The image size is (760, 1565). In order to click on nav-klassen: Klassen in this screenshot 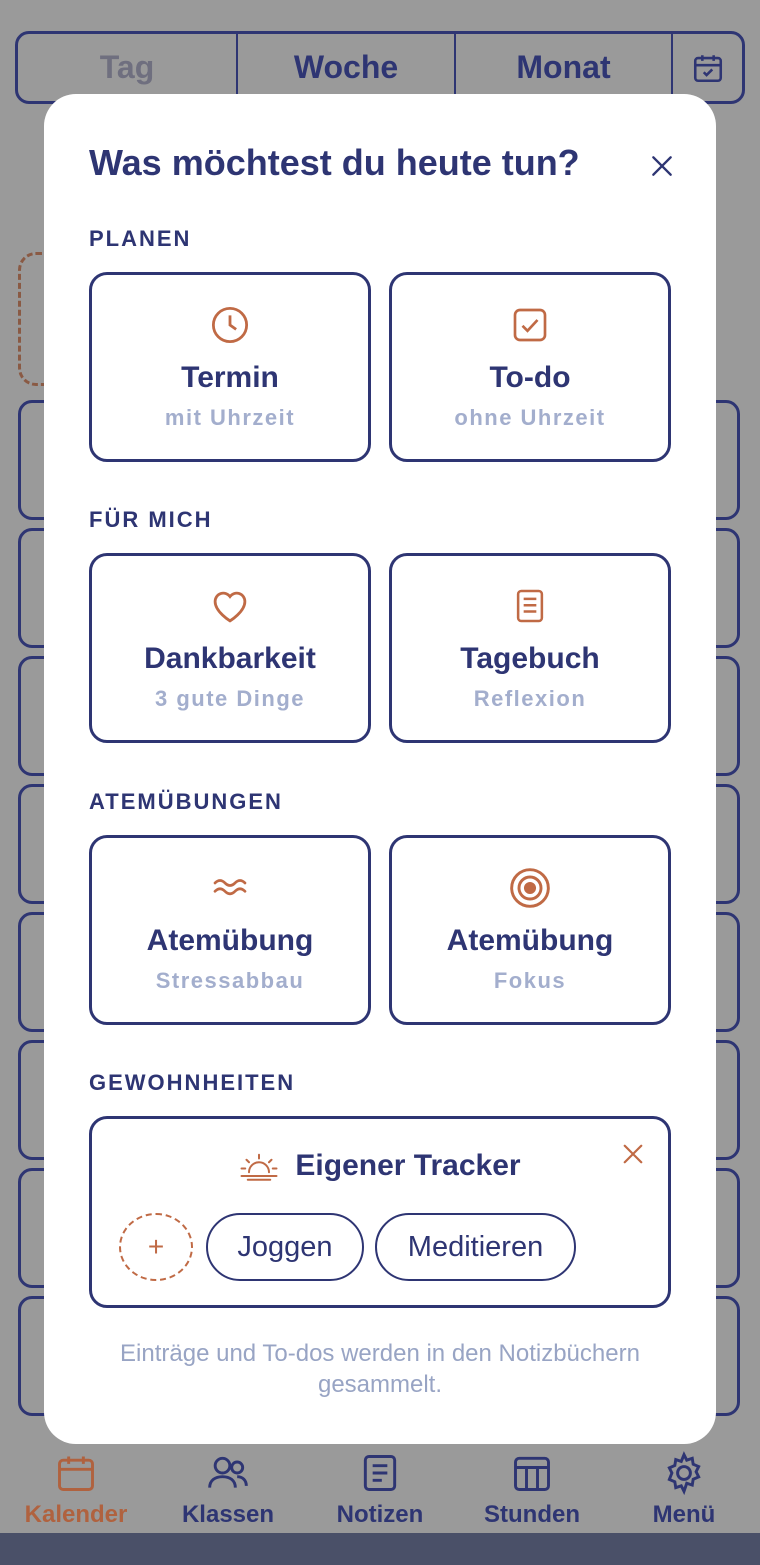, I will do `click(228, 1487)`.